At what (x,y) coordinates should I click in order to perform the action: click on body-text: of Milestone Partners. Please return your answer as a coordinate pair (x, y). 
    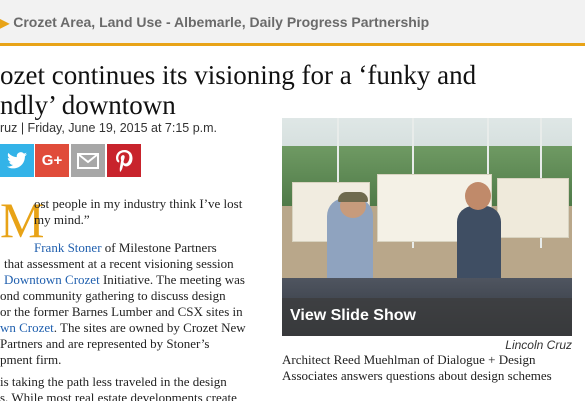
    Looking at the image, I should click on (159, 247).